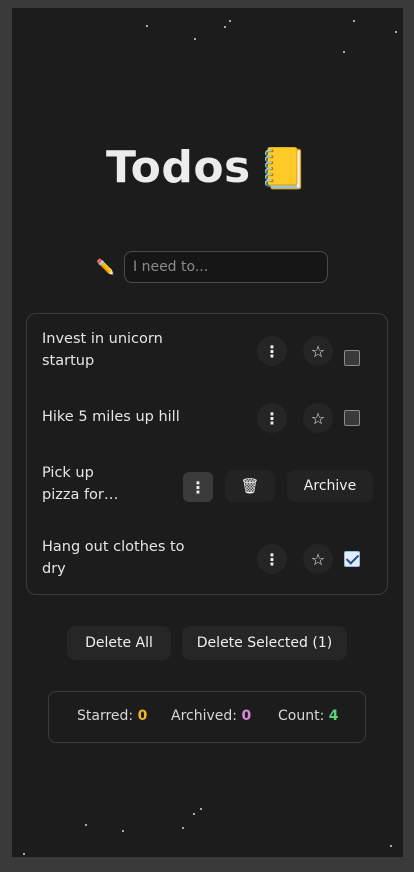  Describe the element at coordinates (246, 716) in the screenshot. I see `archived-count: 0` at that location.